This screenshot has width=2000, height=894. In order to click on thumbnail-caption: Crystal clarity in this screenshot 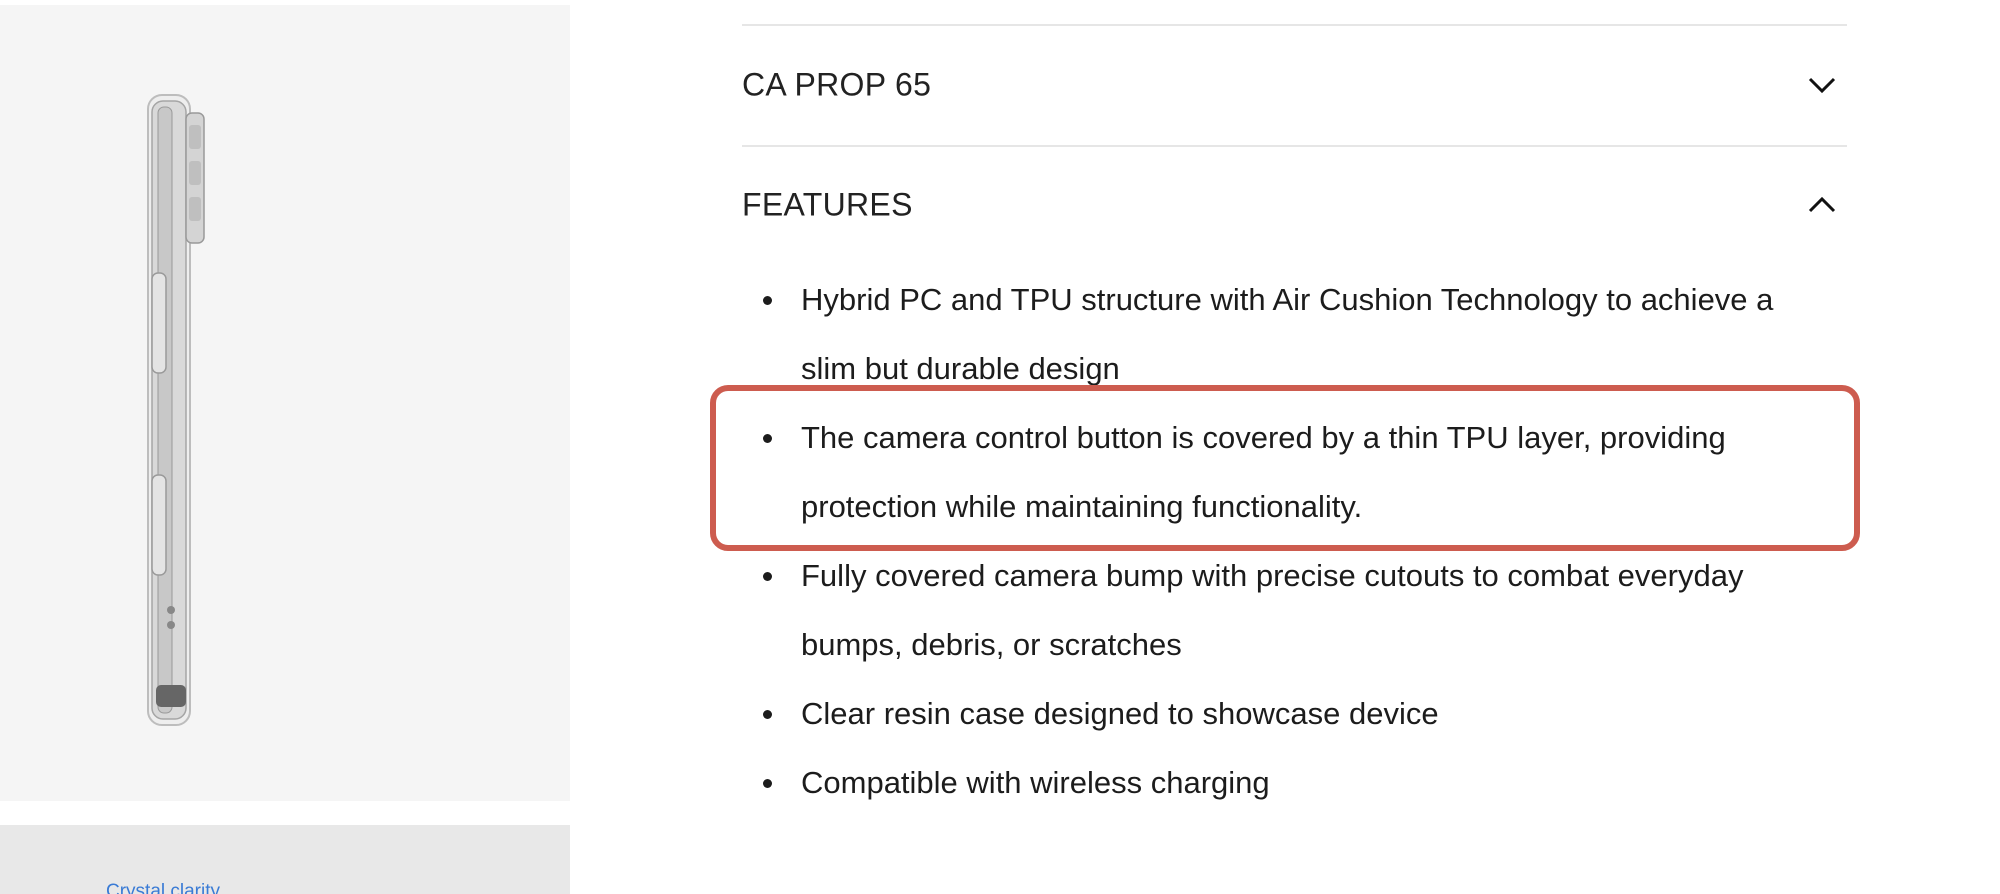, I will do `click(163, 887)`.